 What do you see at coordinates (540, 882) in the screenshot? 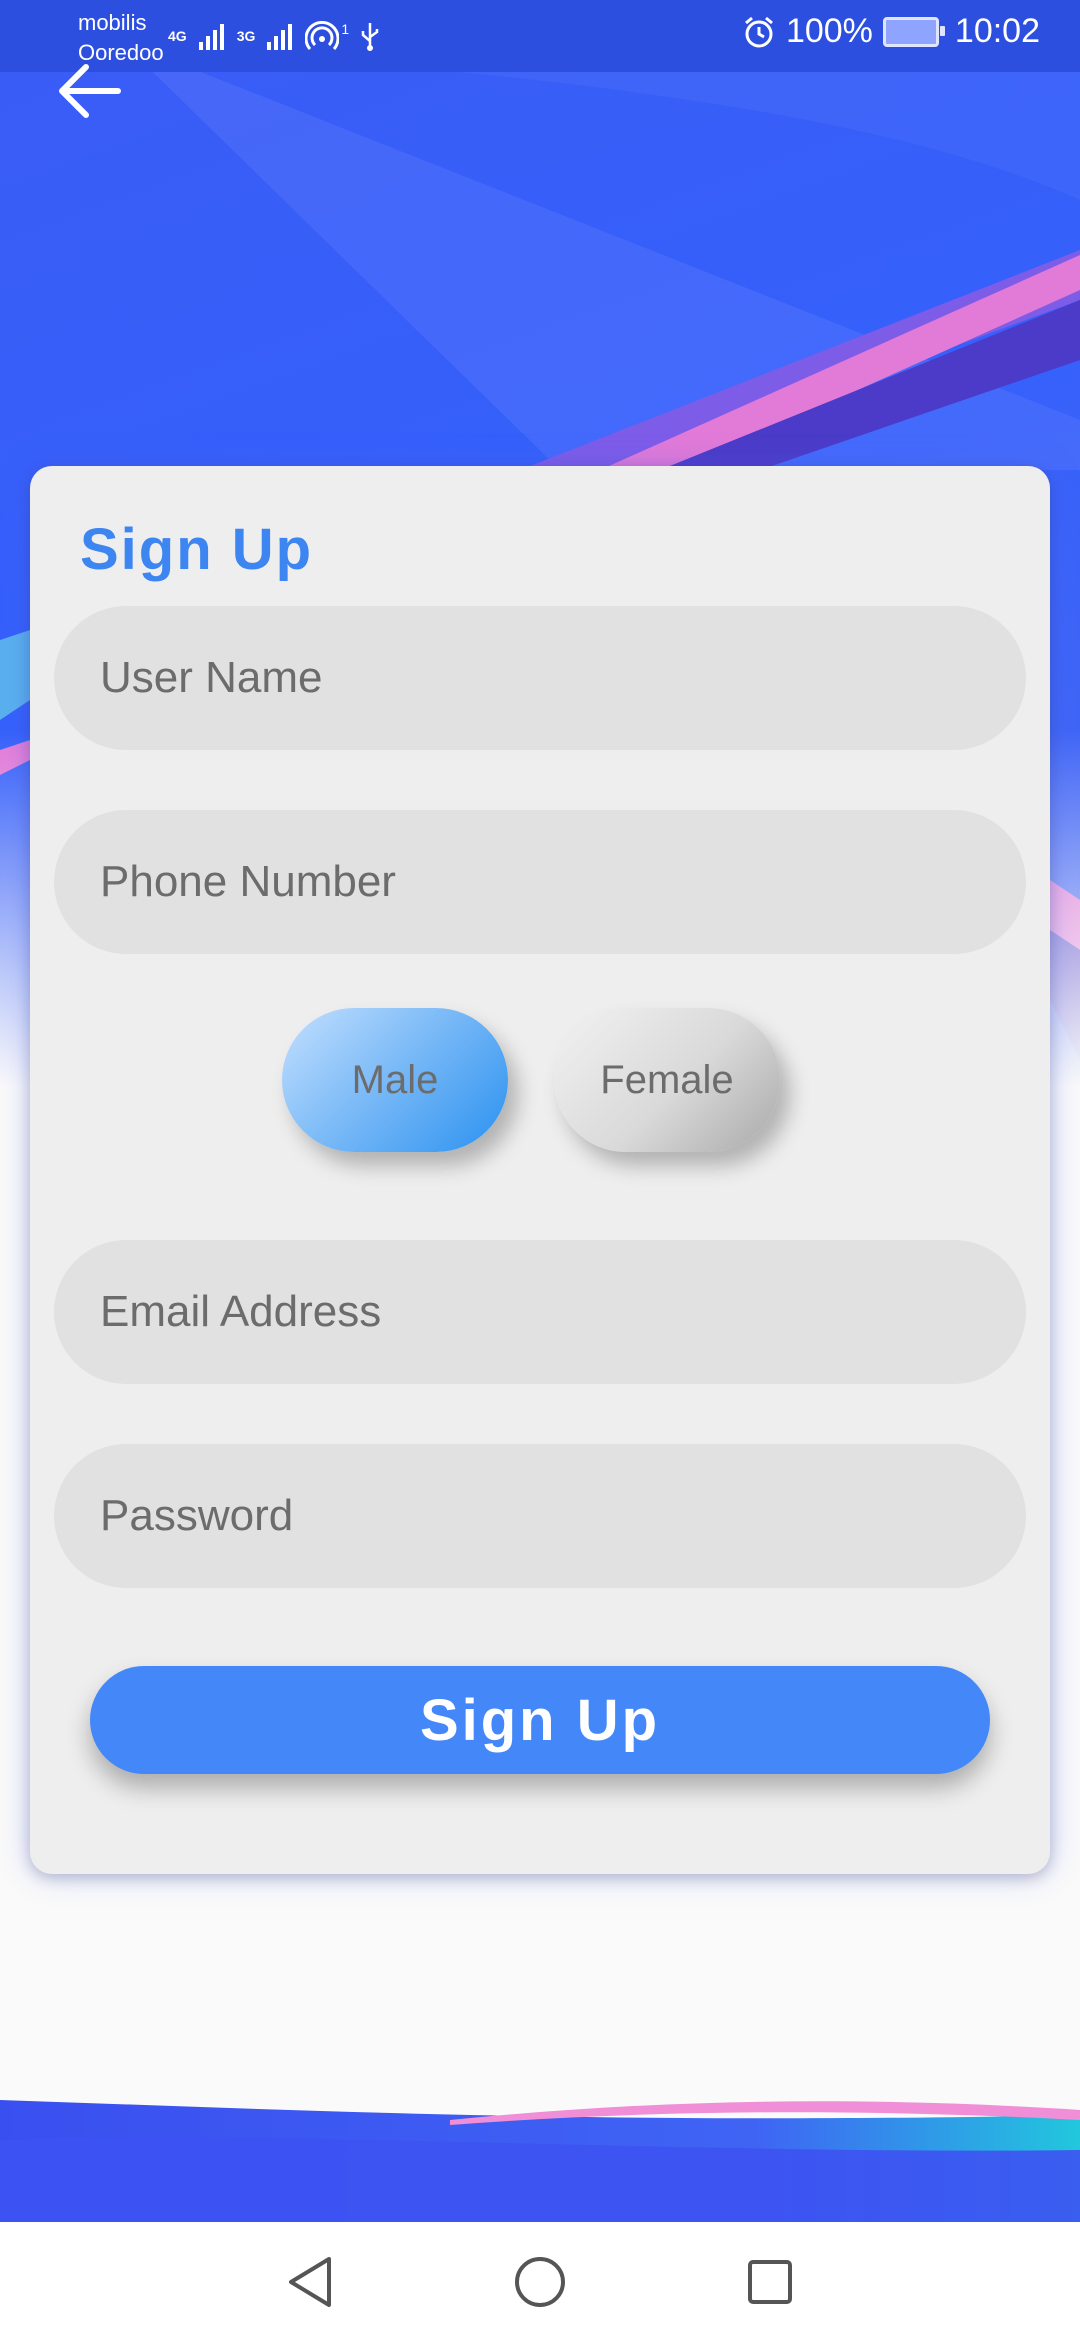
I see `phone-field: Phone Number` at bounding box center [540, 882].